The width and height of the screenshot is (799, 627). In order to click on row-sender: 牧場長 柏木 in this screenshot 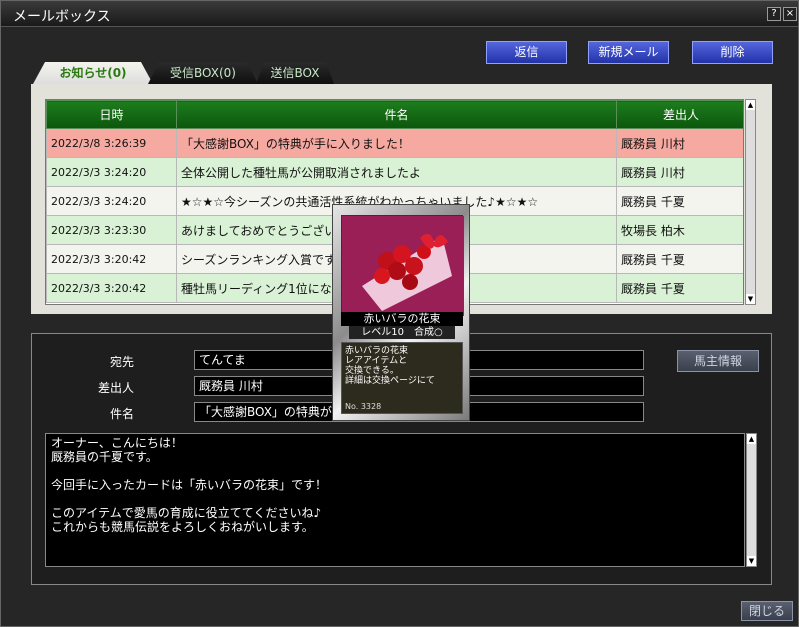, I will do `click(679, 230)`.